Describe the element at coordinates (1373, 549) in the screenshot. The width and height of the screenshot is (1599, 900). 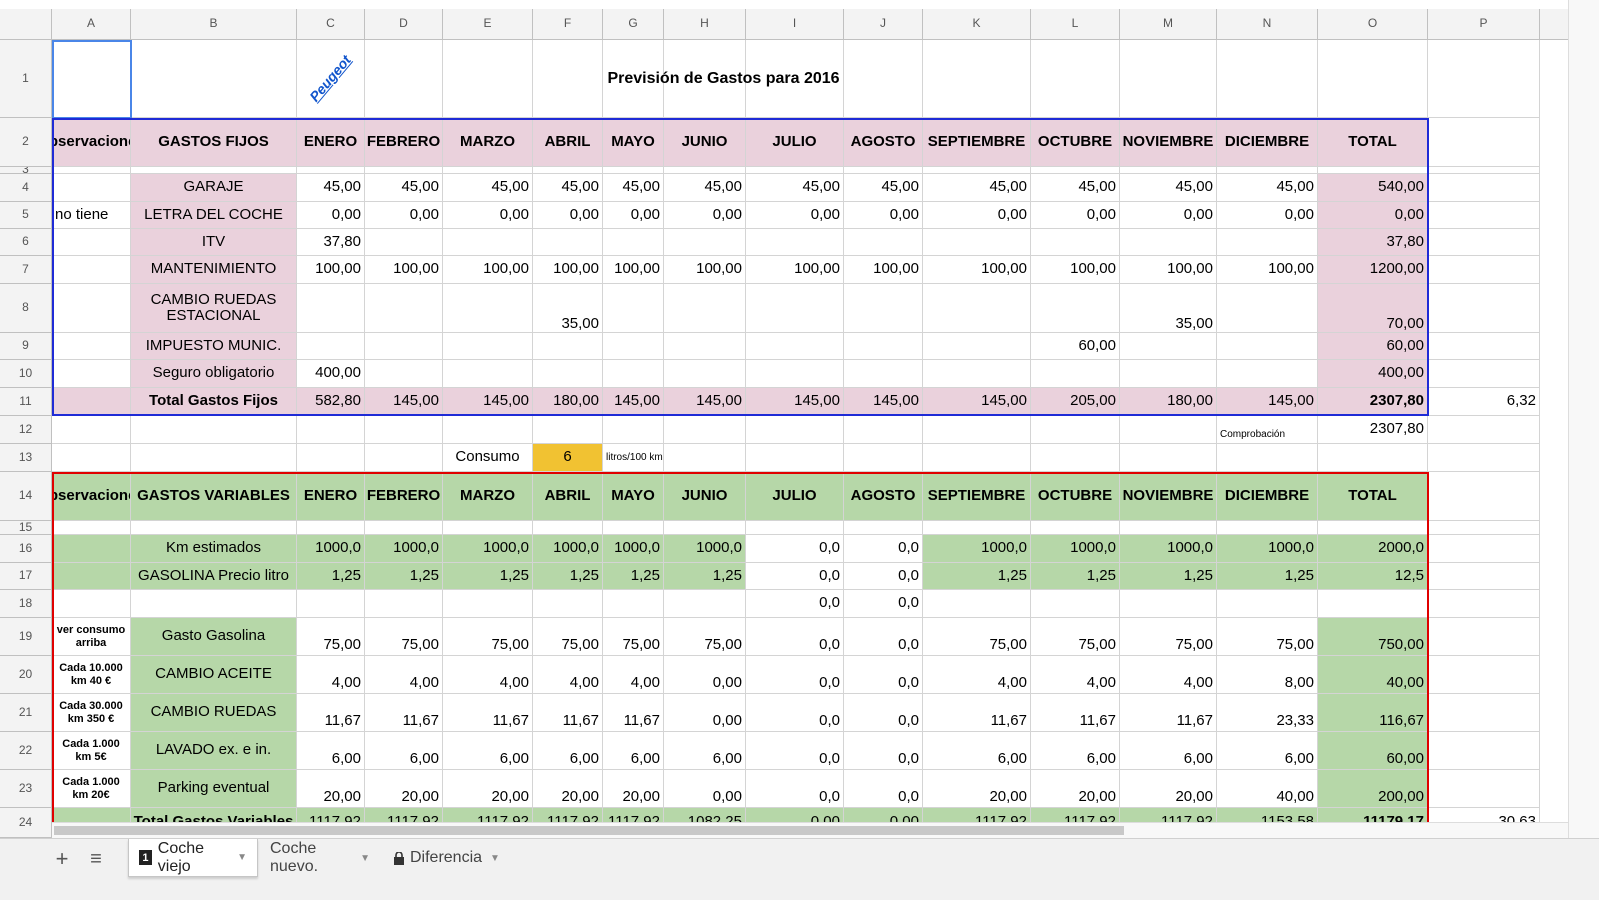
I see `total-cell: 2000,0` at that location.